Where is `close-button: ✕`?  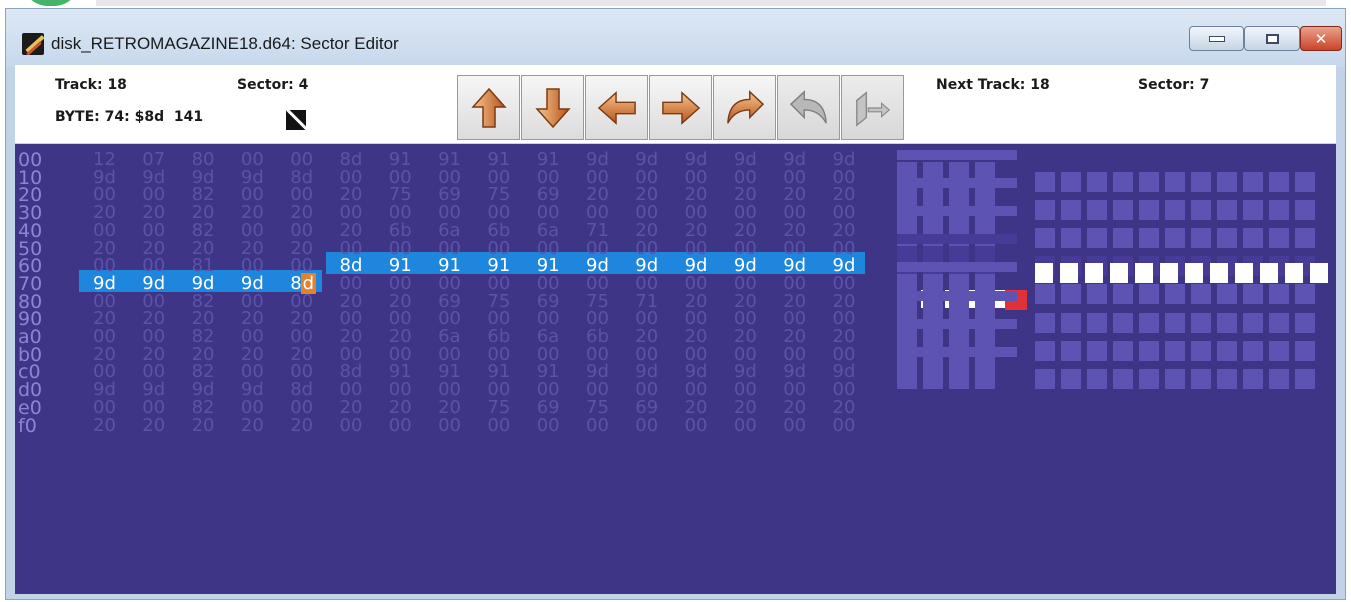 close-button: ✕ is located at coordinates (1321, 38).